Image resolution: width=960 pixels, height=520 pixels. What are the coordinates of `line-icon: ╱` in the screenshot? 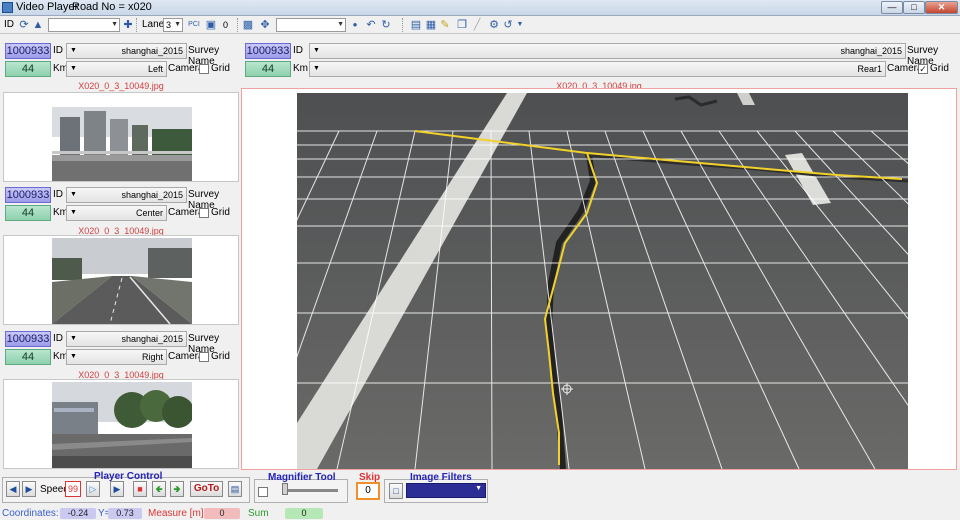 It's located at (477, 25).